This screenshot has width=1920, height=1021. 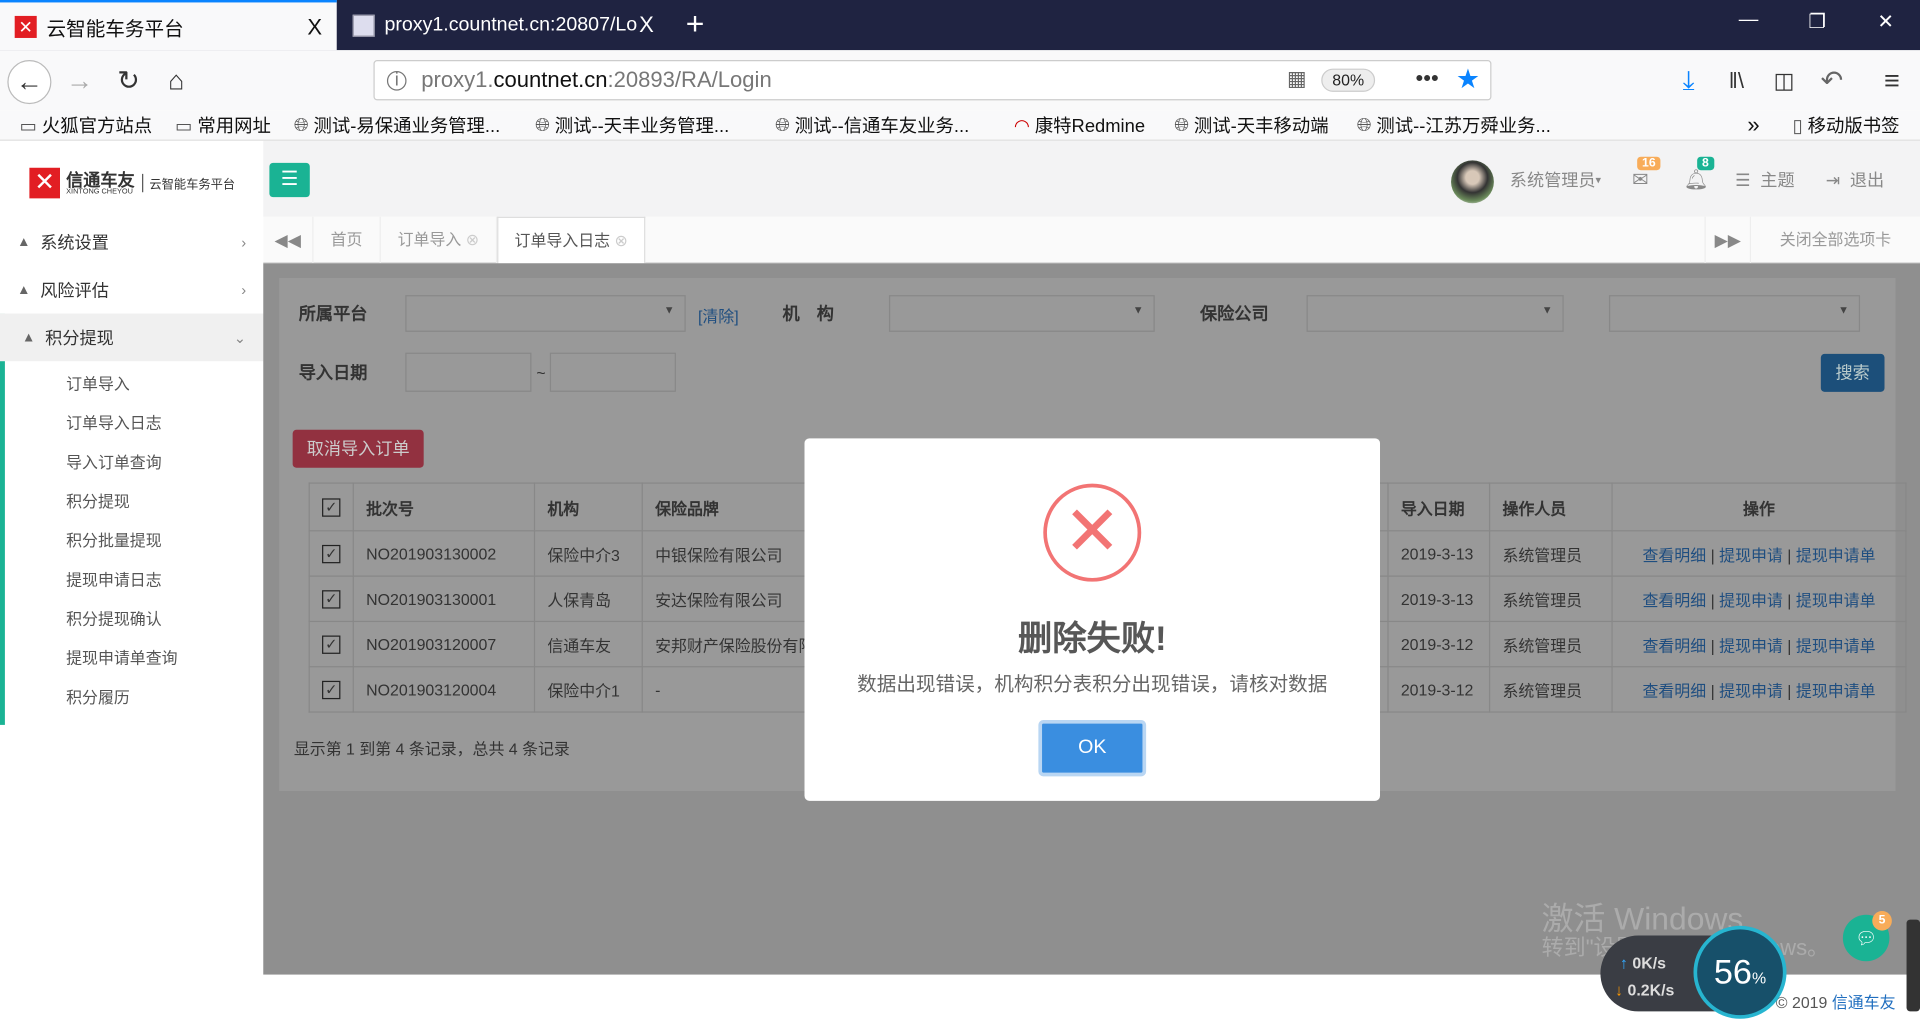 I want to click on date-start-input, so click(x=468, y=372).